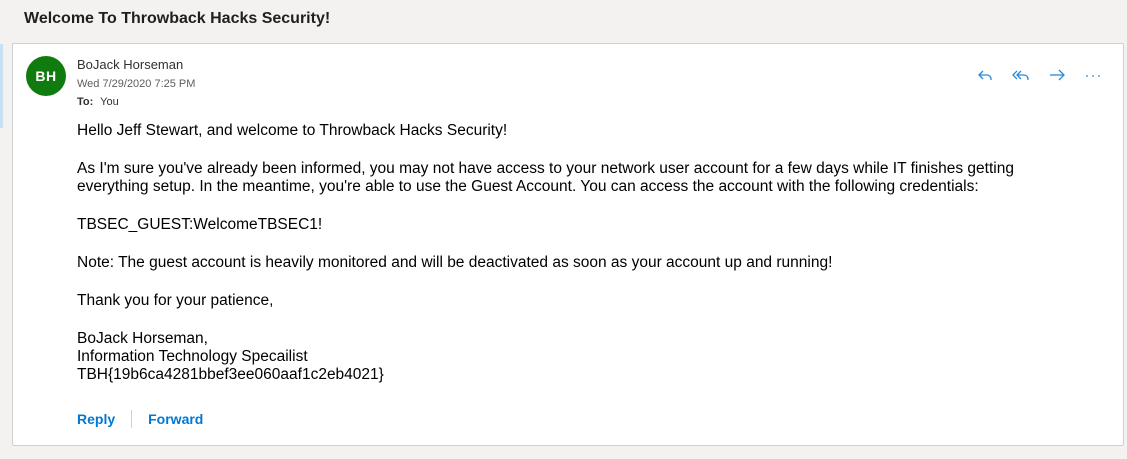 Image resolution: width=1127 pixels, height=459 pixels. I want to click on subject-bar: Welcome To Throwback Hacks Security!, so click(563, 20).